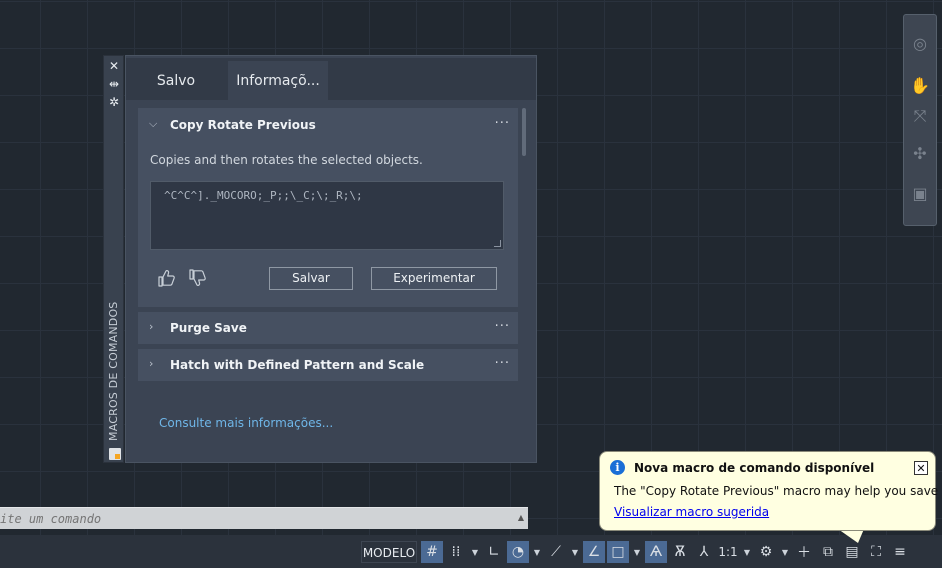  Describe the element at coordinates (327, 215) in the screenshot. I see `macro-text-area: ^C^C^]._MOCORO;_P;;\_C;\;_R;\;` at that location.